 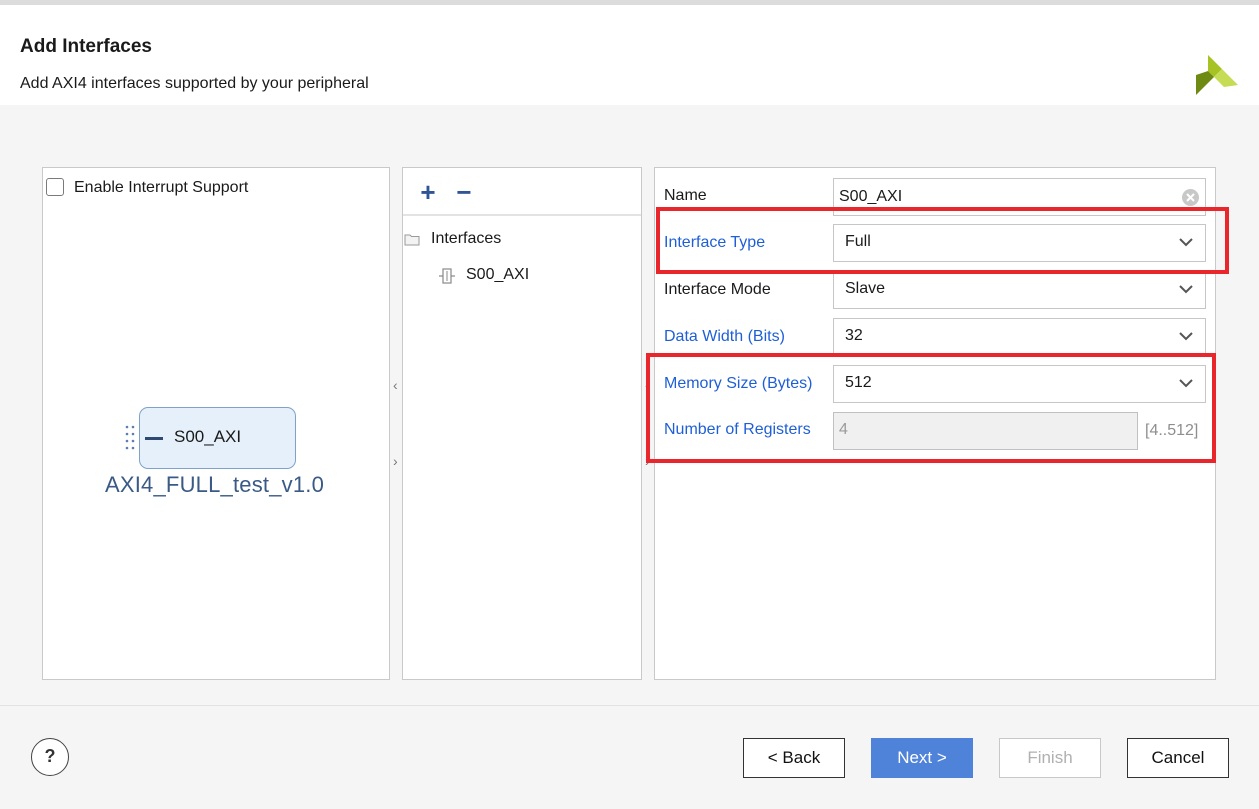 I want to click on highlight-box-memory-registers, so click(x=931, y=408).